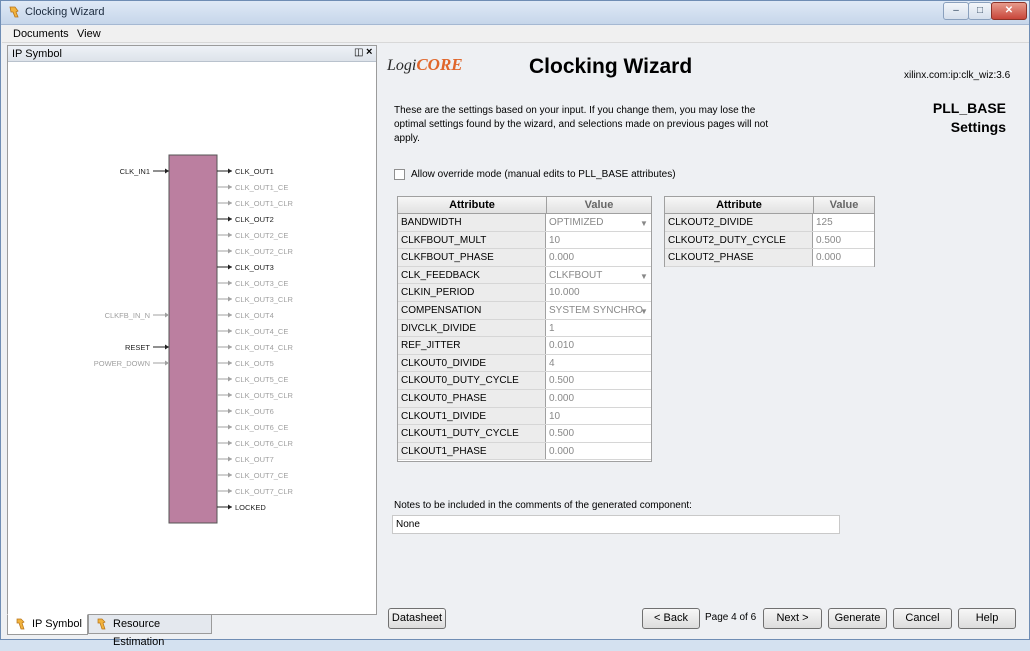 This screenshot has height=651, width=1030. What do you see at coordinates (792, 618) in the screenshot?
I see `next-button: Next >` at bounding box center [792, 618].